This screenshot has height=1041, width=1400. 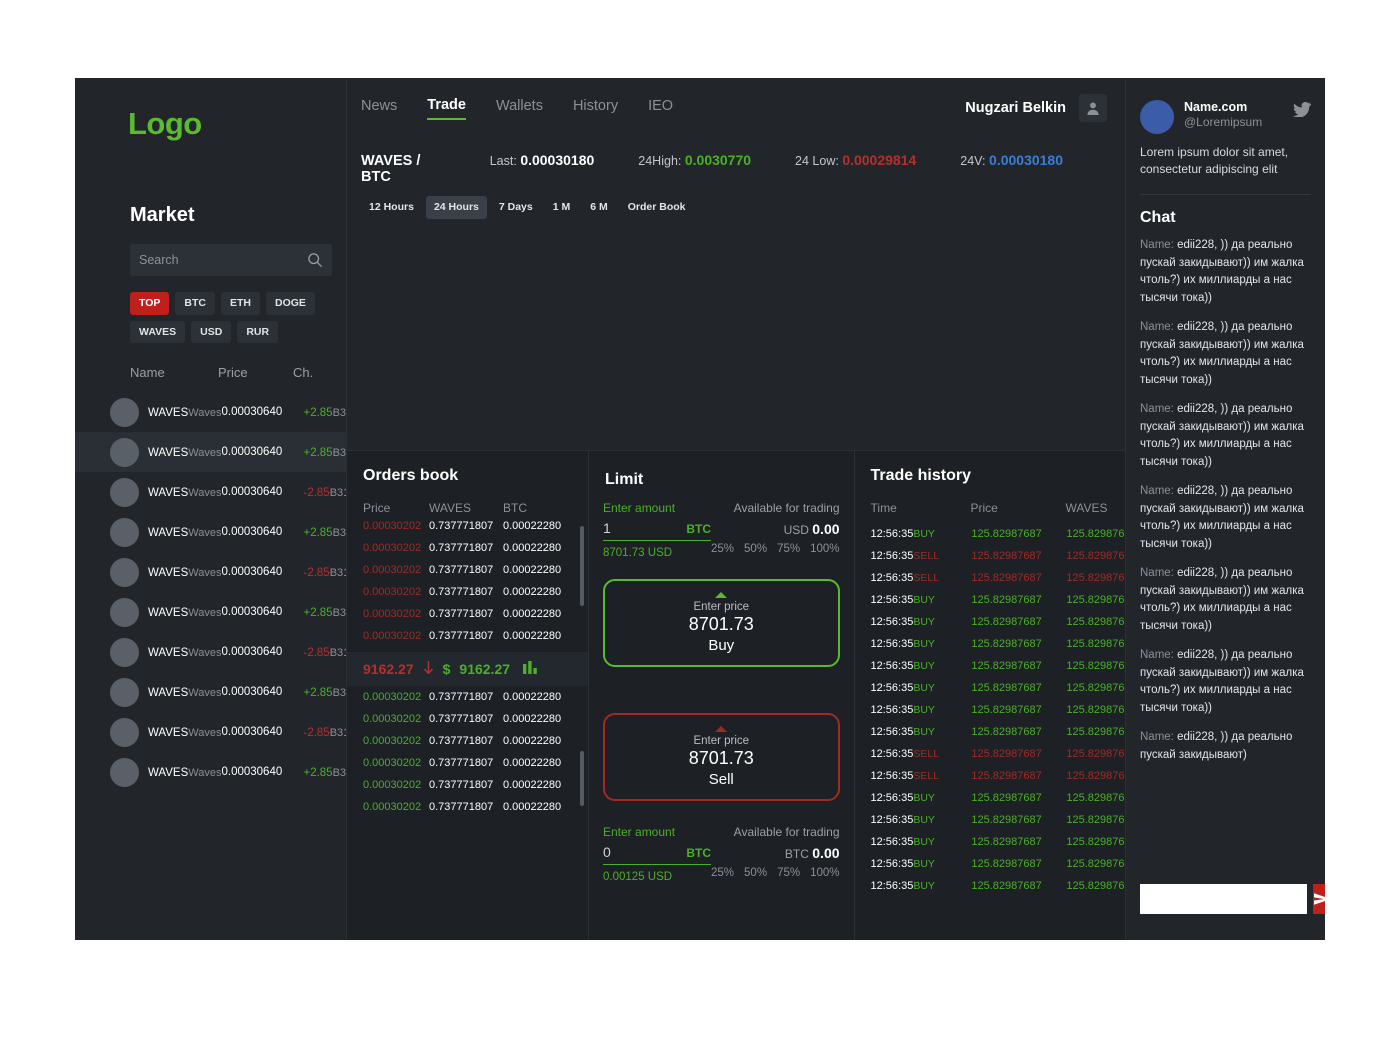 I want to click on nav-item-ieo: IEO, so click(x=660, y=108).